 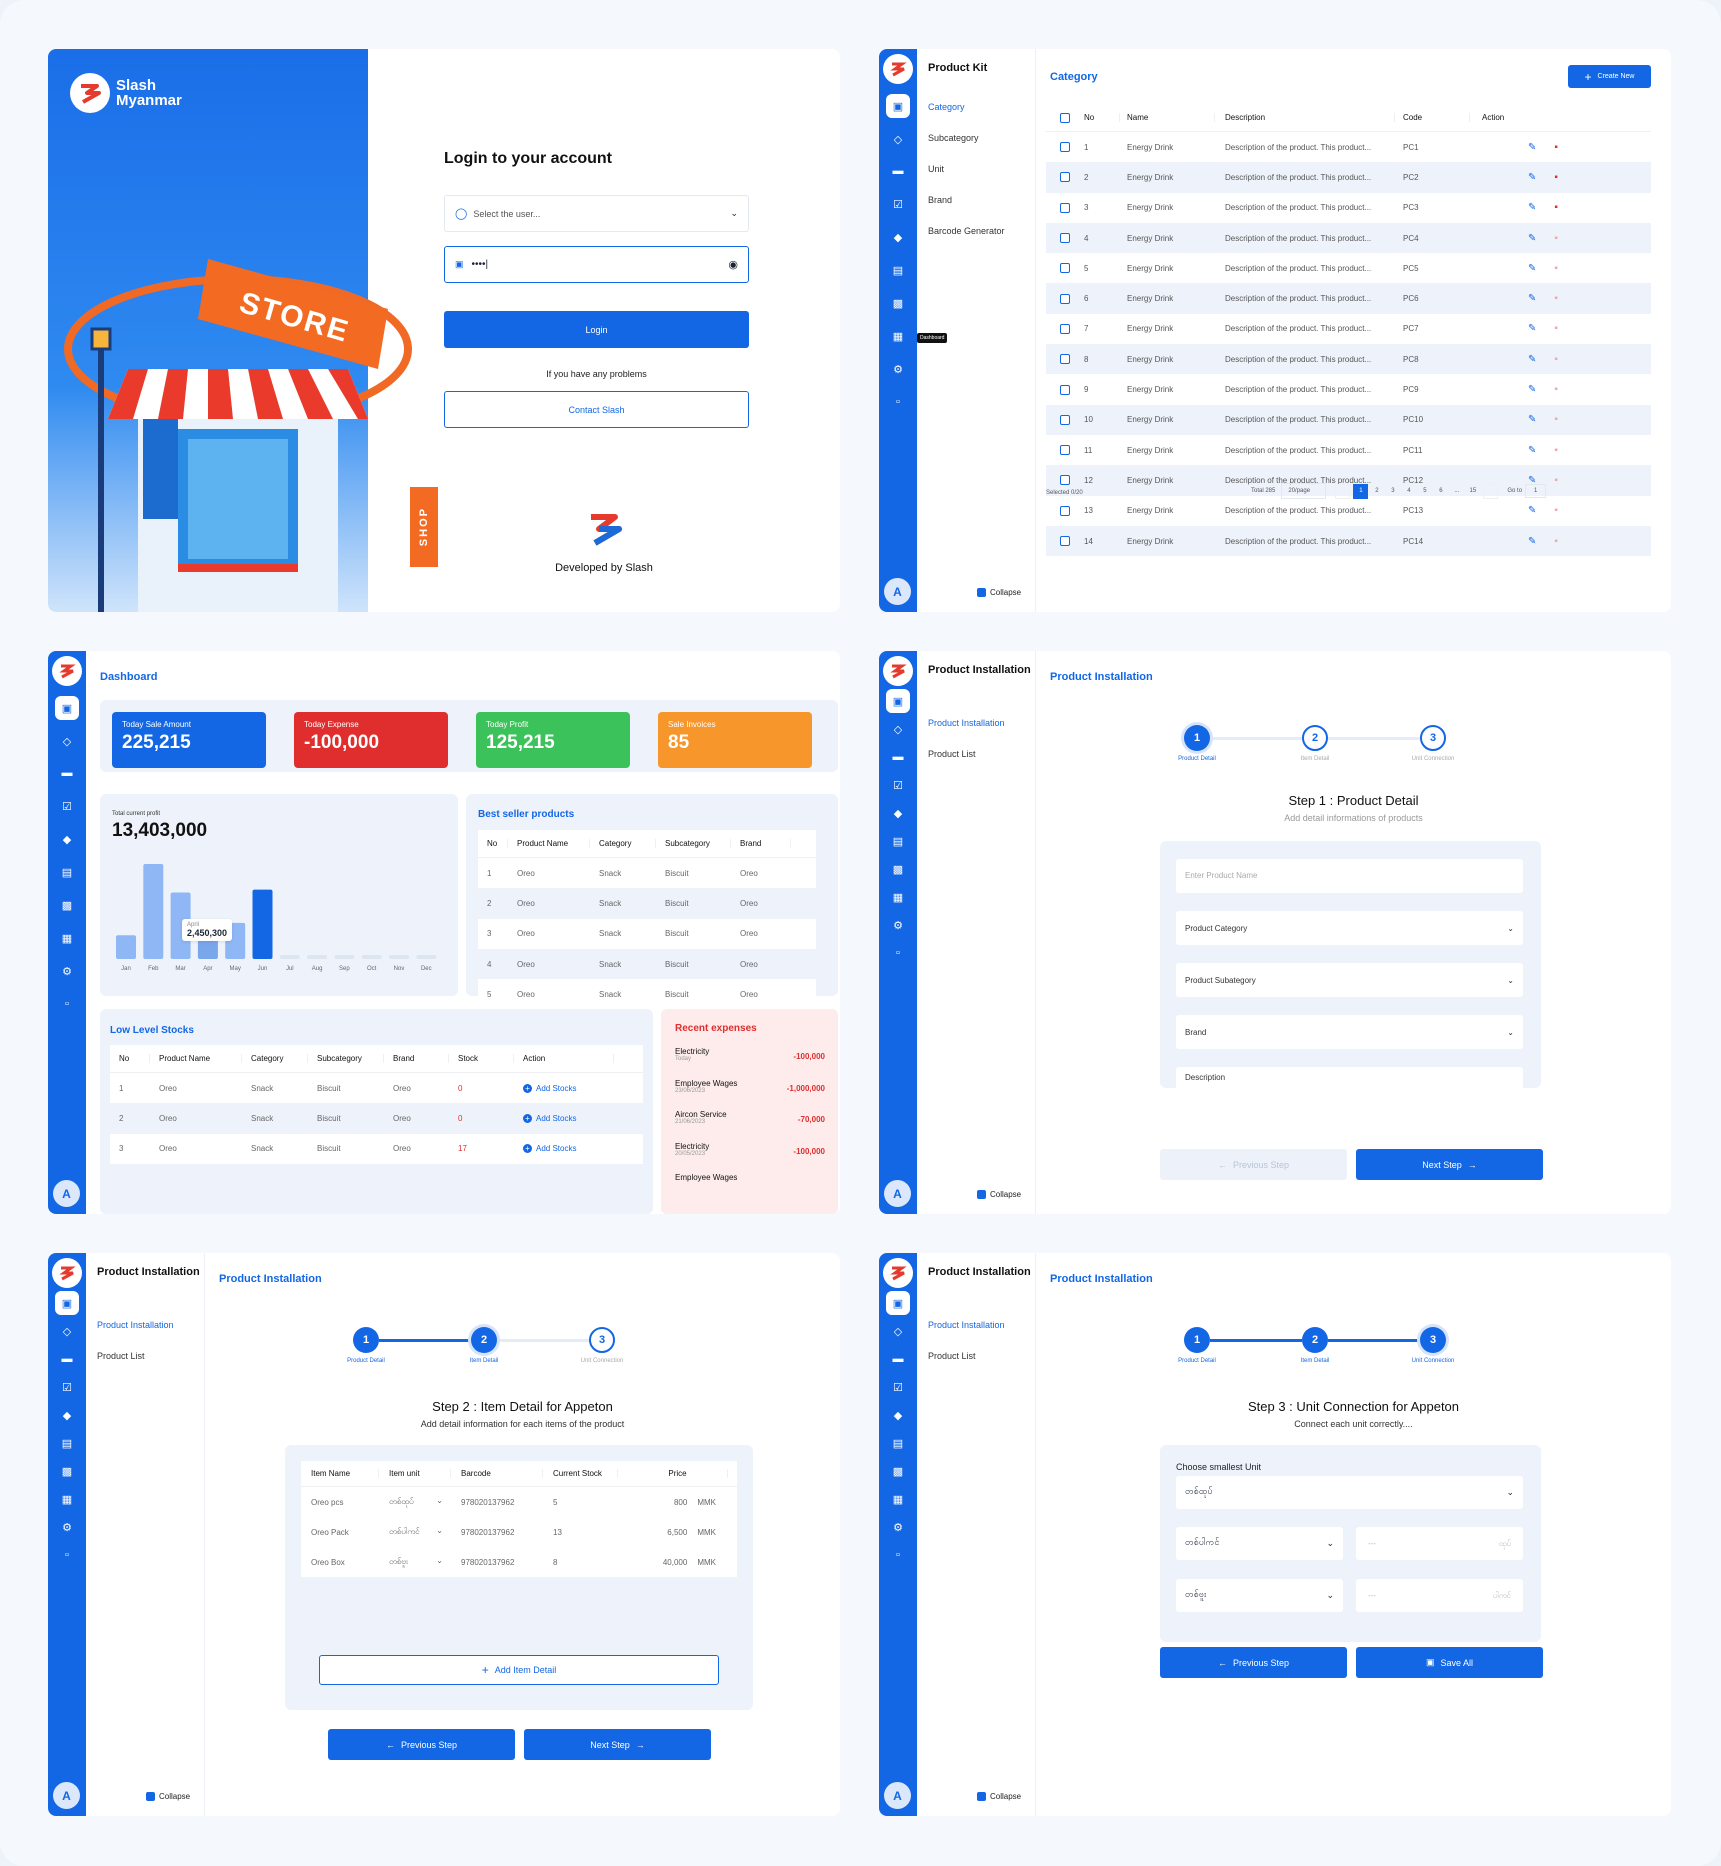 I want to click on bar-dec, so click(x=426, y=957).